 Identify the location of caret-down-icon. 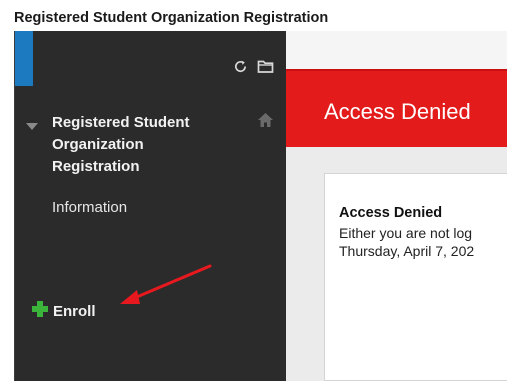
(32, 127).